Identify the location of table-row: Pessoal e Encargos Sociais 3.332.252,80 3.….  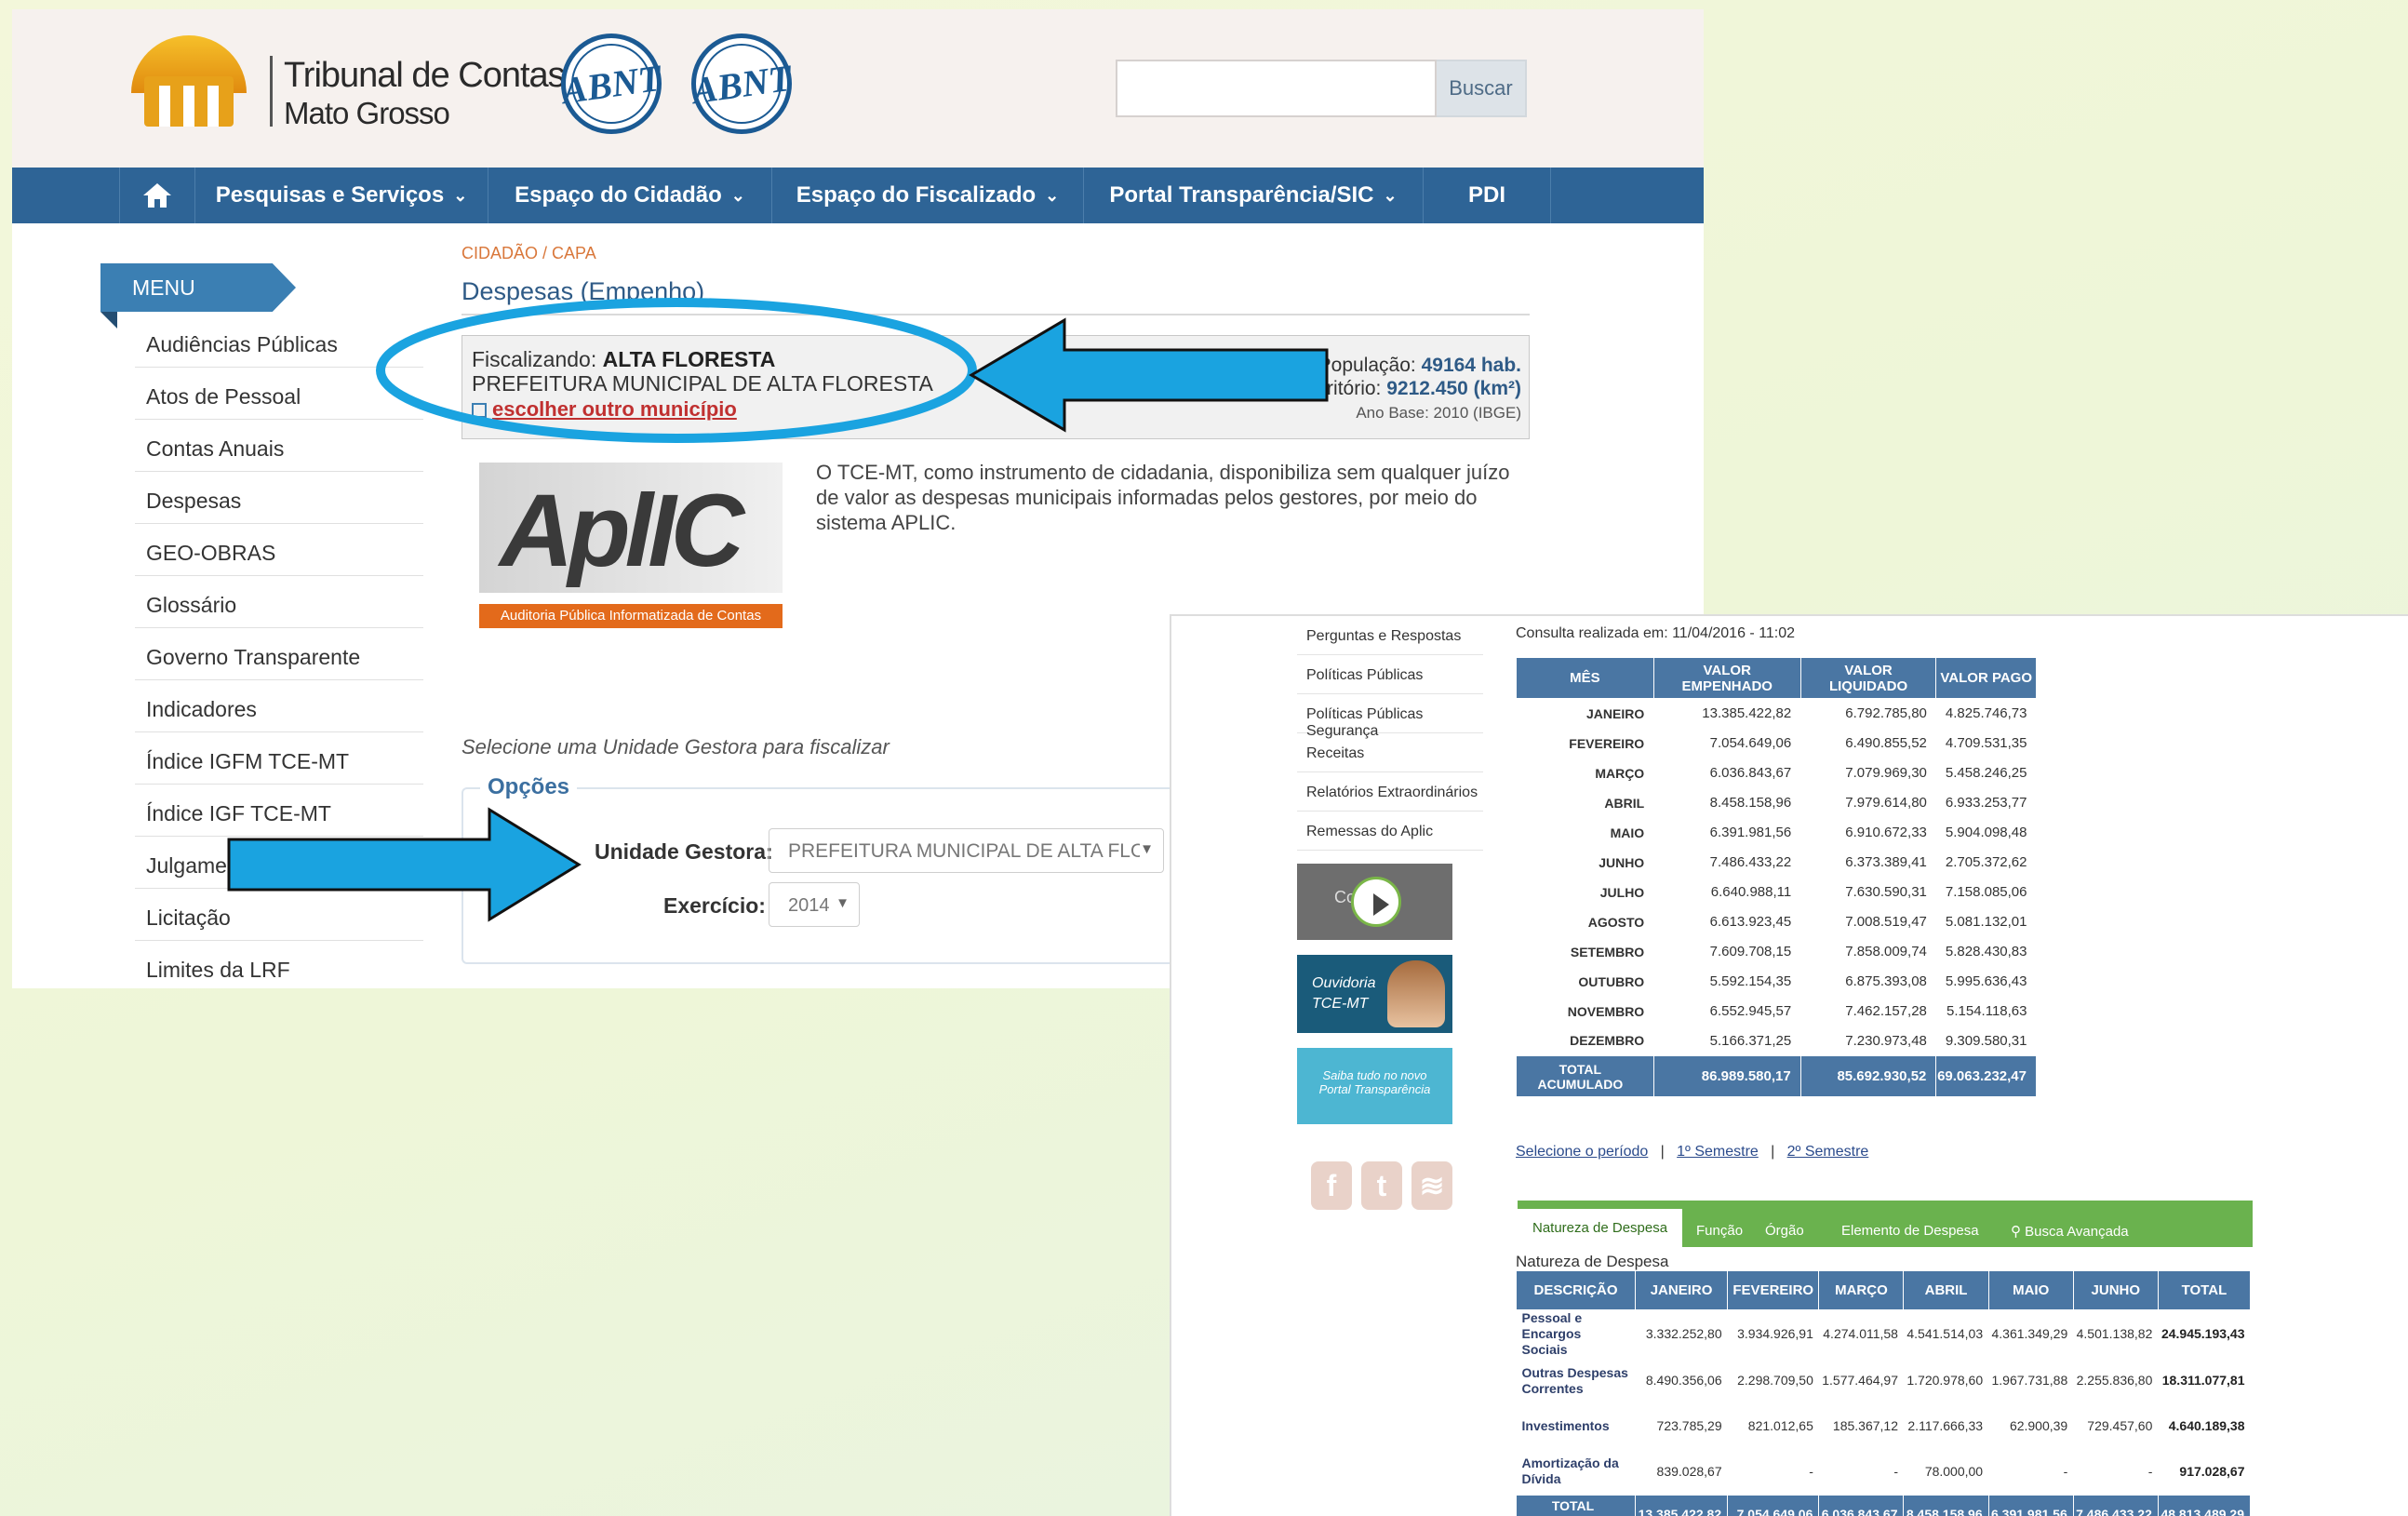
(1883, 1333).